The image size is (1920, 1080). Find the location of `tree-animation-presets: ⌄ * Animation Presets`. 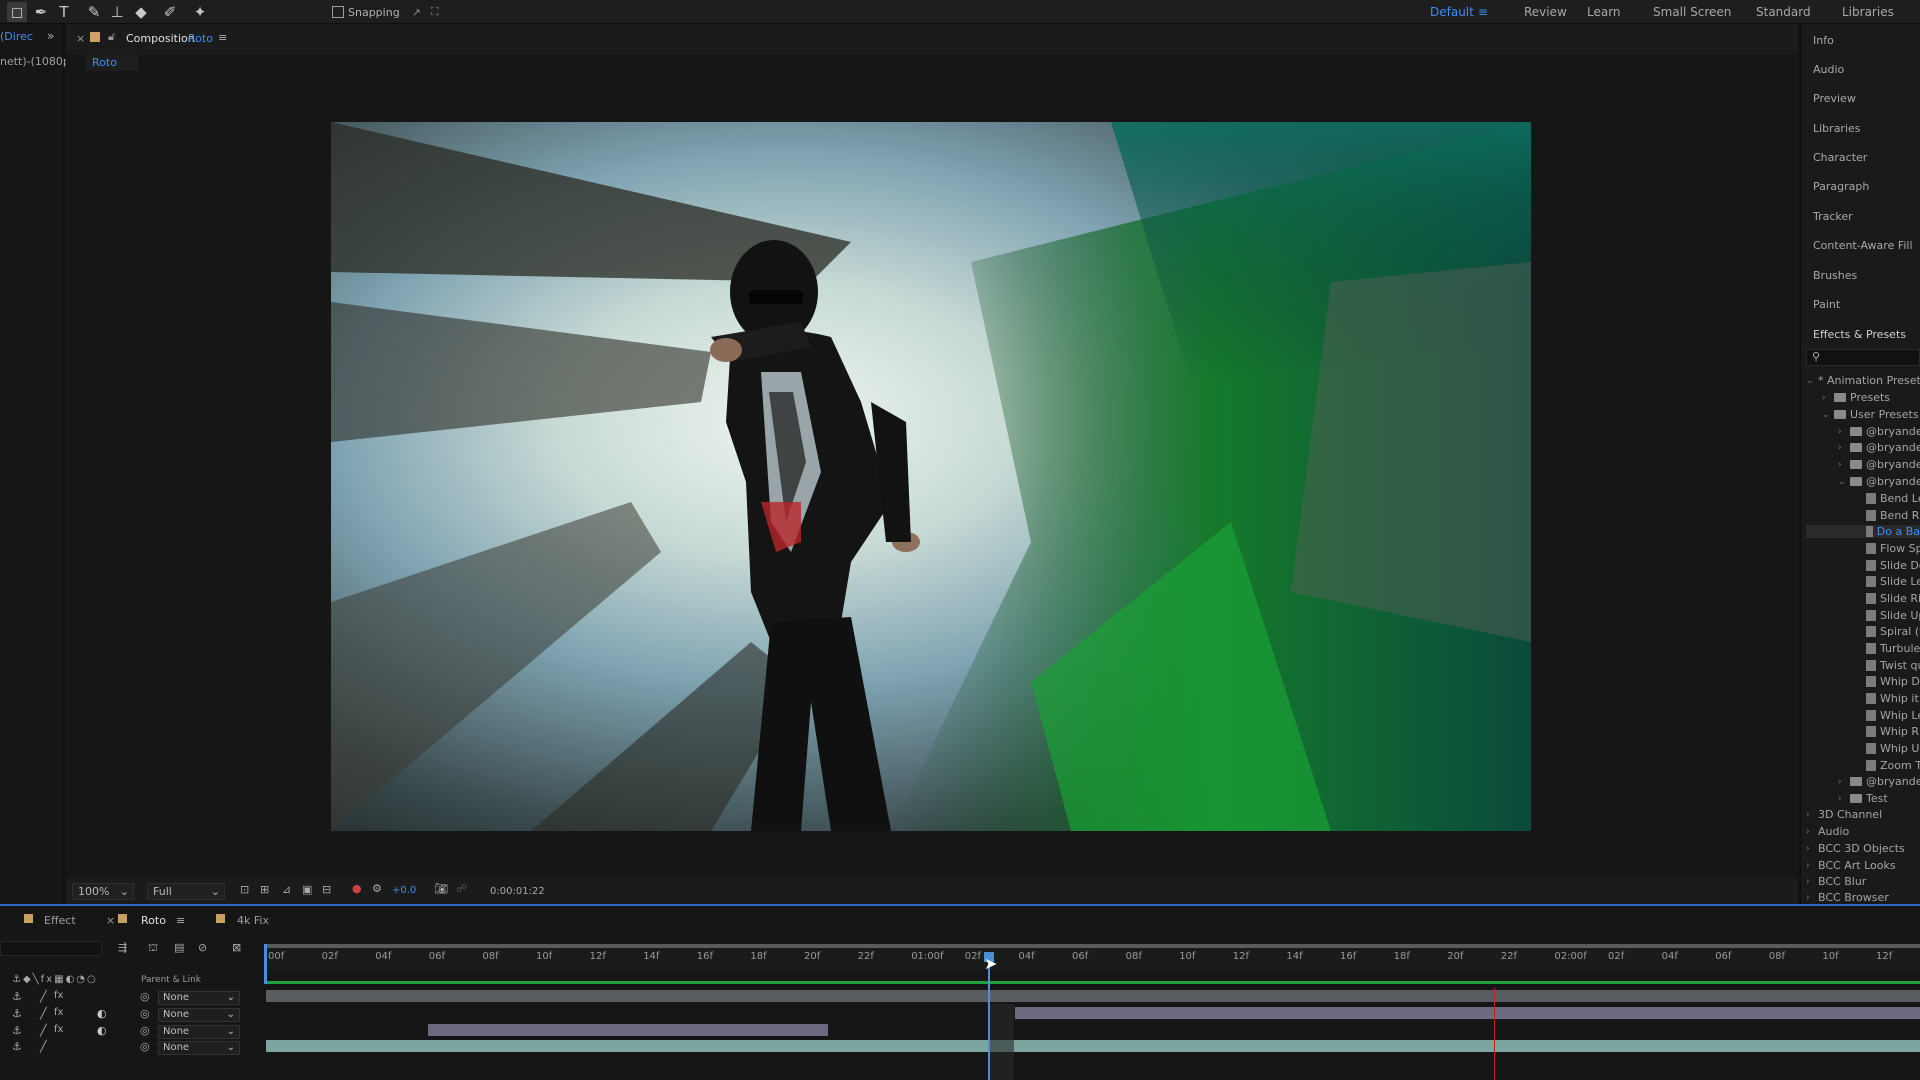

tree-animation-presets: ⌄ * Animation Presets is located at coordinates (1863, 380).